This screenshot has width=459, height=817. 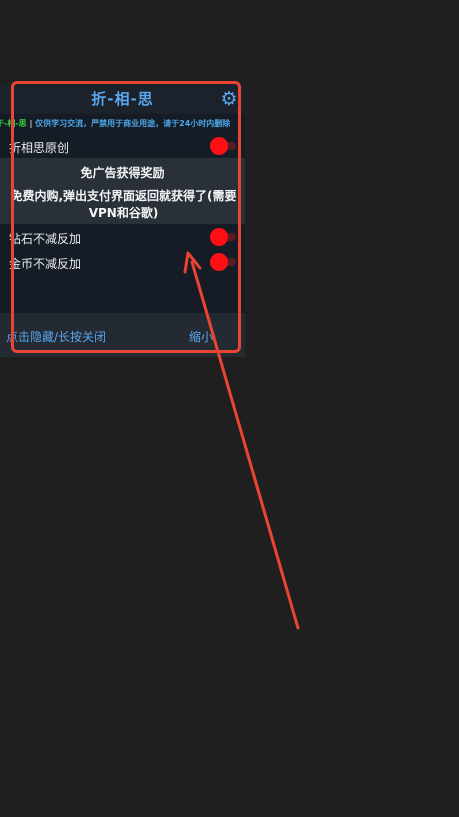 What do you see at coordinates (245, 445) in the screenshot?
I see `annotation-arrow-shaft` at bounding box center [245, 445].